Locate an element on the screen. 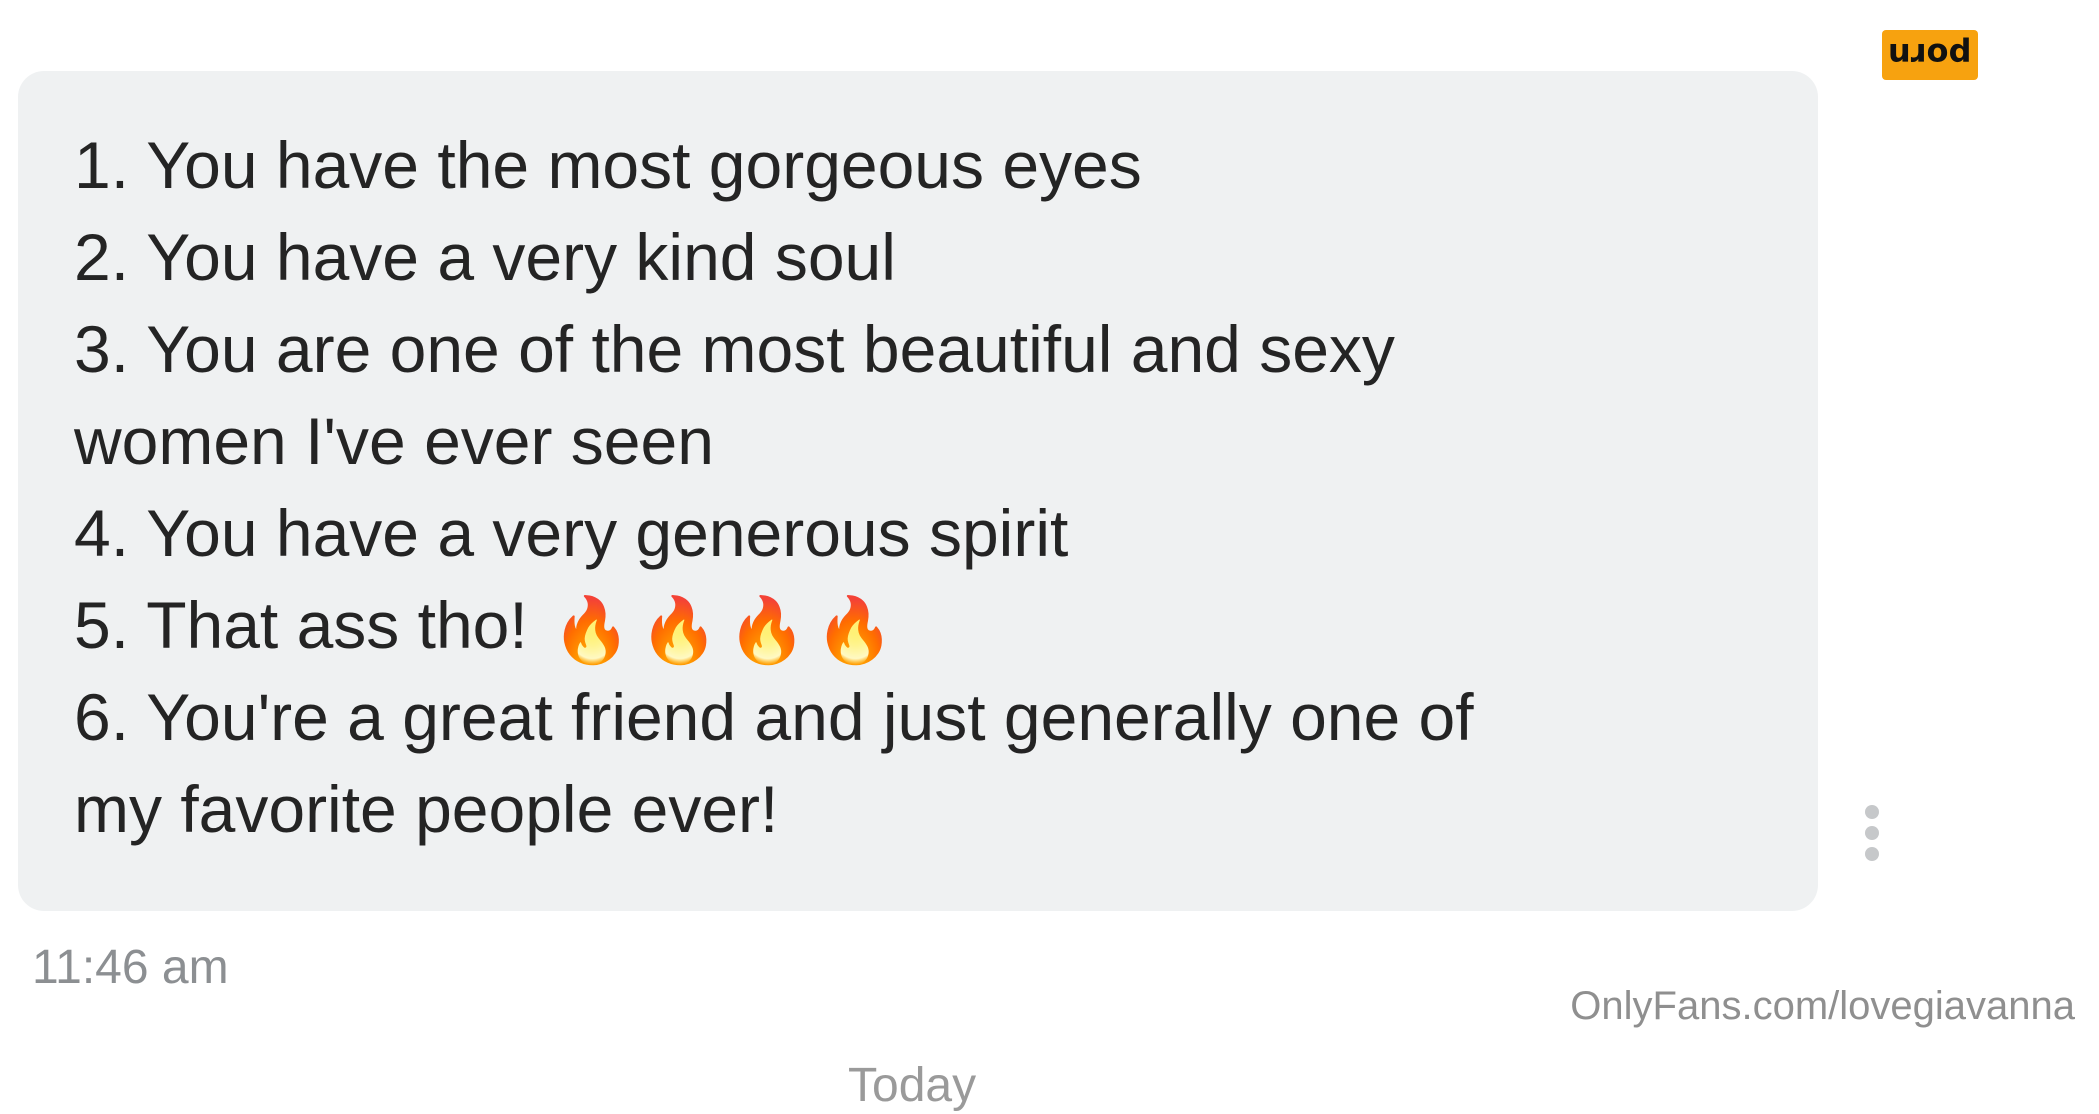 The width and height of the screenshot is (2099, 1114). porn-badge: porn is located at coordinates (1930, 55).